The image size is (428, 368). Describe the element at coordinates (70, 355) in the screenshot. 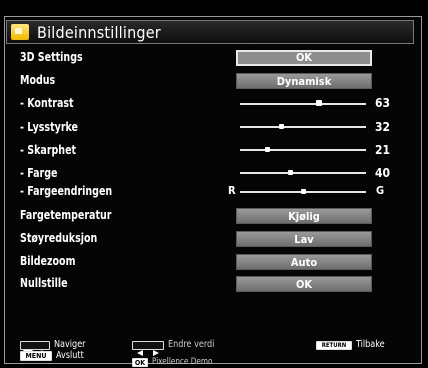

I see `exit-label: Avslutt` at that location.